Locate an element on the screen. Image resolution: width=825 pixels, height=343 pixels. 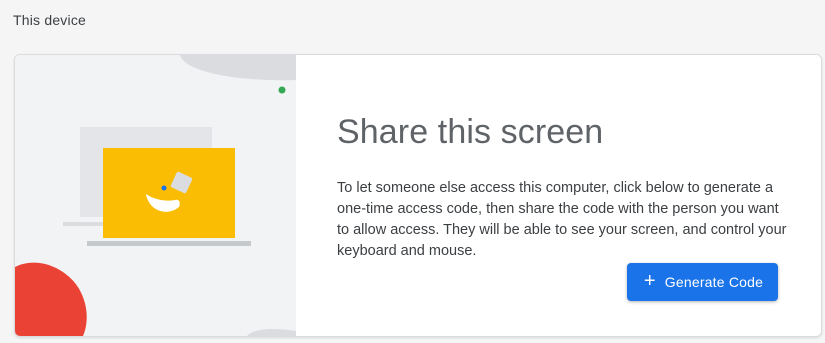
generate-code-button: + Generate Code is located at coordinates (702, 282).